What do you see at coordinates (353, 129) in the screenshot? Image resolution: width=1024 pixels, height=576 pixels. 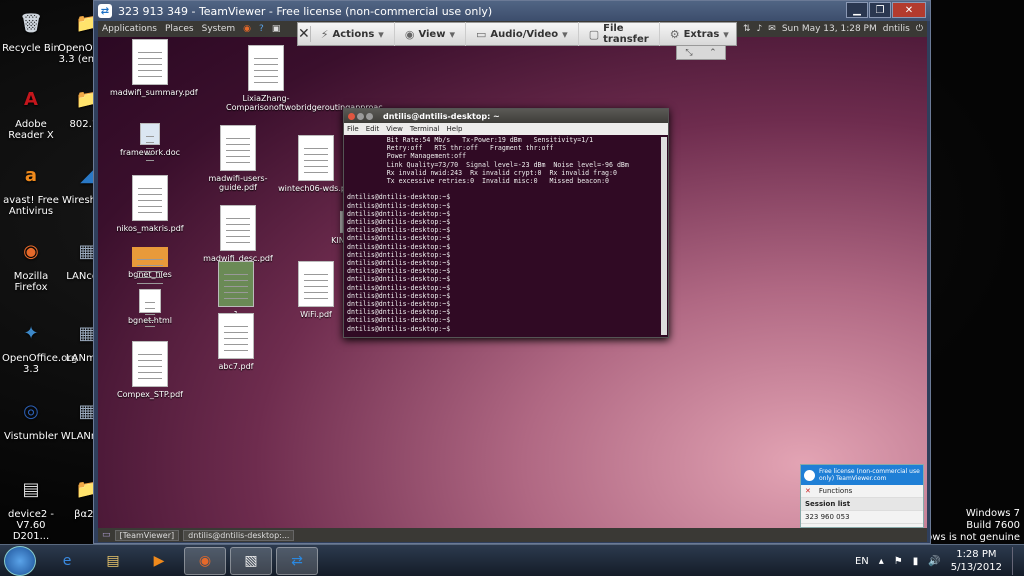 I see `terminal-menu-file: File` at bounding box center [353, 129].